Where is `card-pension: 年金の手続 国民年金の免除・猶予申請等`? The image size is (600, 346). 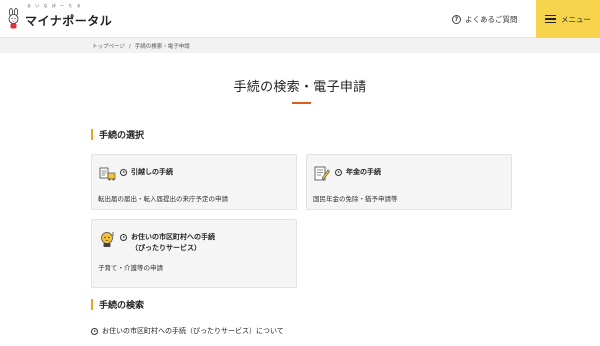 card-pension: 年金の手続 国民年金の免除・猶予申請等 is located at coordinates (409, 182).